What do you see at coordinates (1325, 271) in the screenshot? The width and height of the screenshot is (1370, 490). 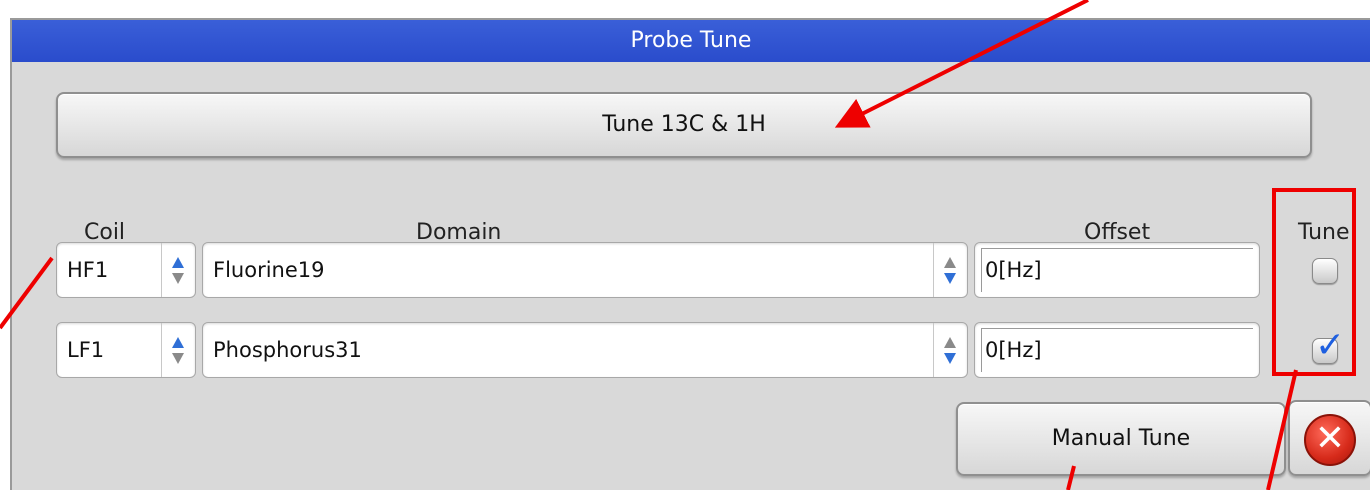 I see `tune-checkbox-row1` at bounding box center [1325, 271].